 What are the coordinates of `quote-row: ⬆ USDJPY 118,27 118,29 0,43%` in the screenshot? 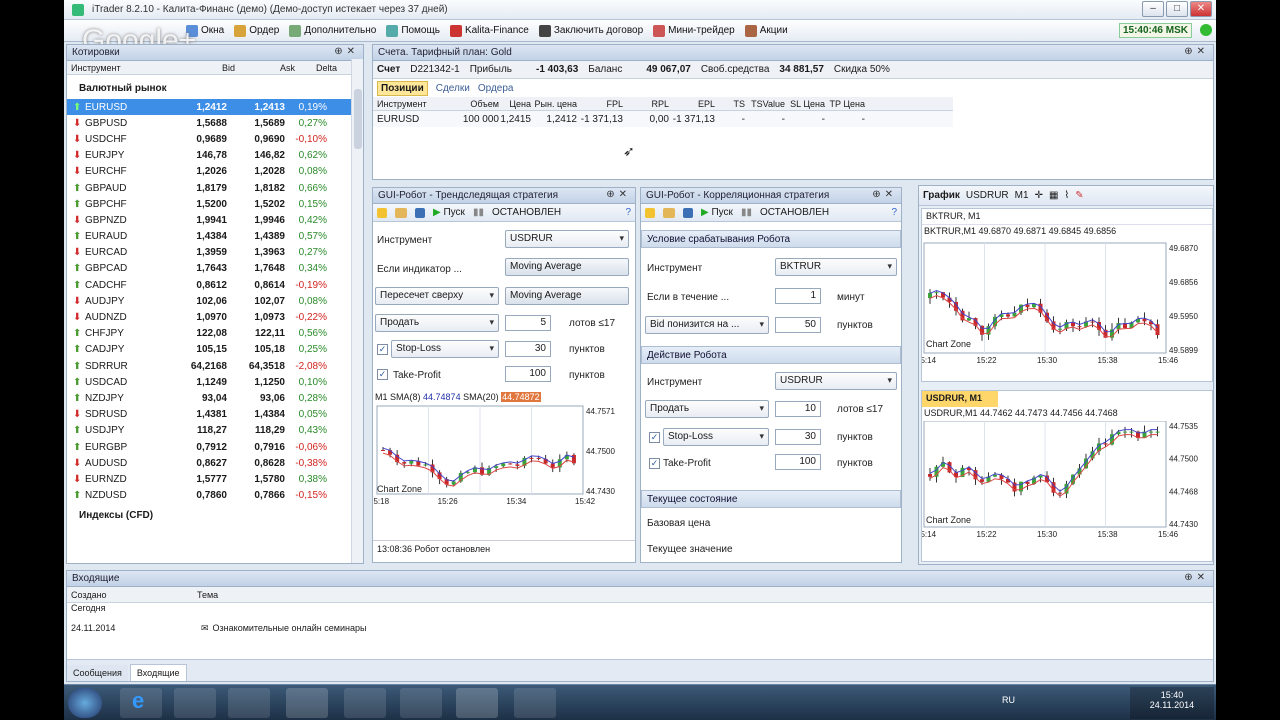 It's located at (209, 431).